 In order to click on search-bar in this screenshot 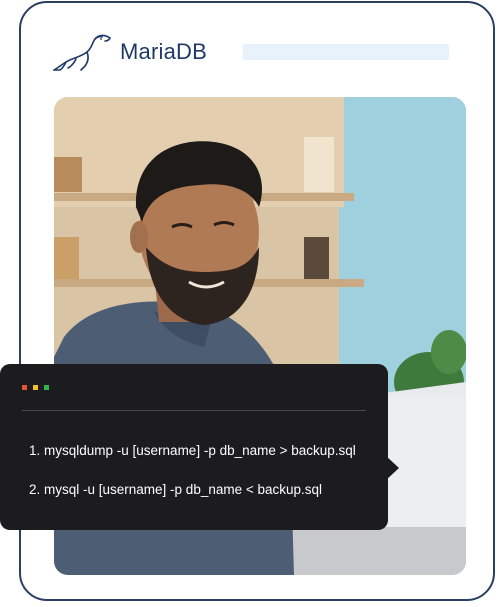, I will do `click(346, 52)`.